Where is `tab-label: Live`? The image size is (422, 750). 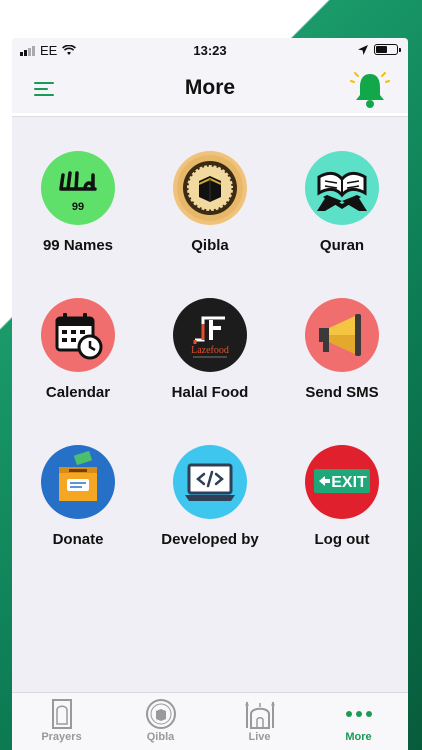
tab-label: Live is located at coordinates (259, 737).